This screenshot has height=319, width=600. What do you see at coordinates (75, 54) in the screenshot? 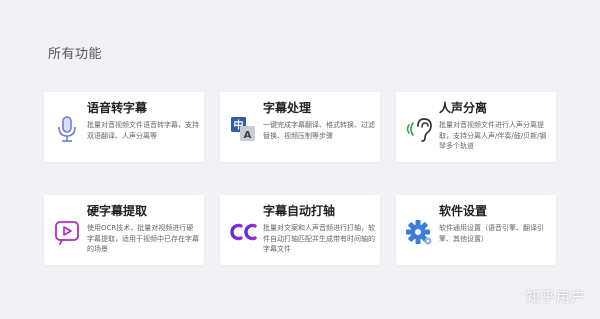
I see `section-title: 所有功能` at bounding box center [75, 54].